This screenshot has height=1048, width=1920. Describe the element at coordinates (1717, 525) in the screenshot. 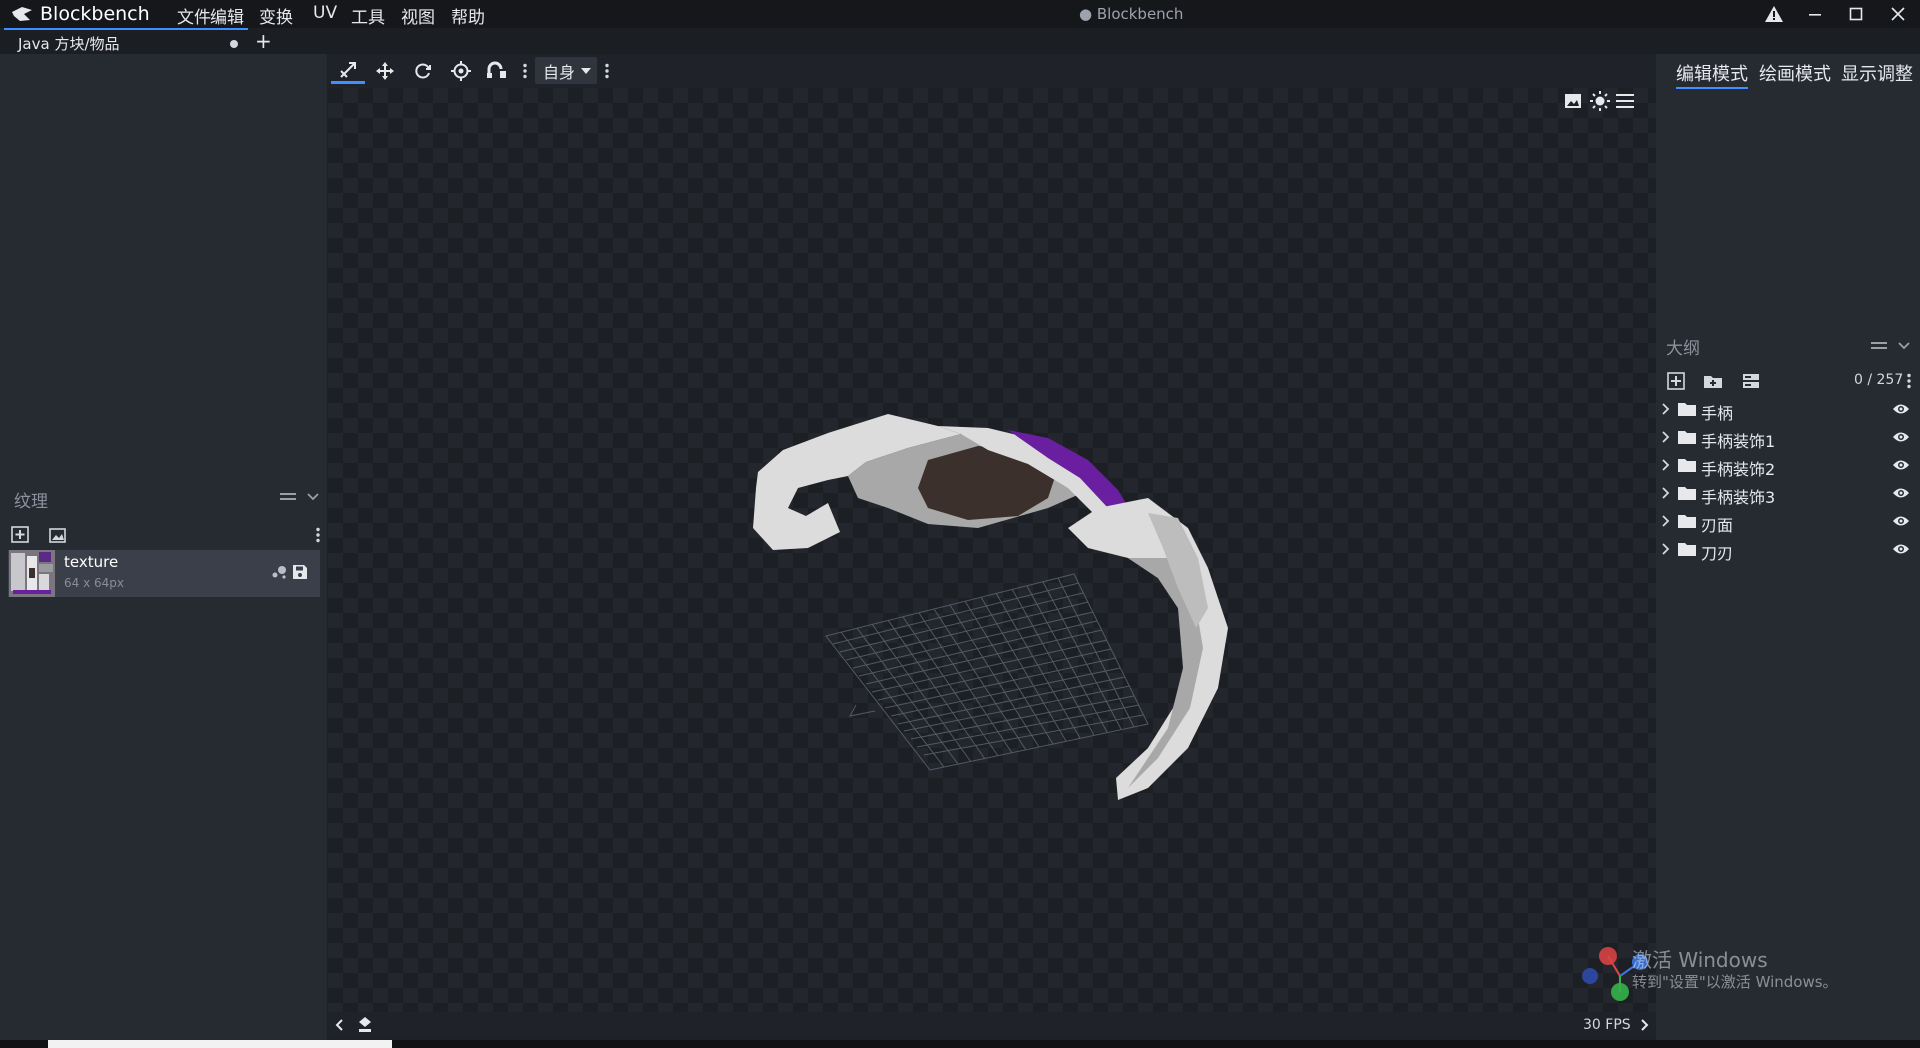

I see `outliner-group-label: 刃面` at that location.